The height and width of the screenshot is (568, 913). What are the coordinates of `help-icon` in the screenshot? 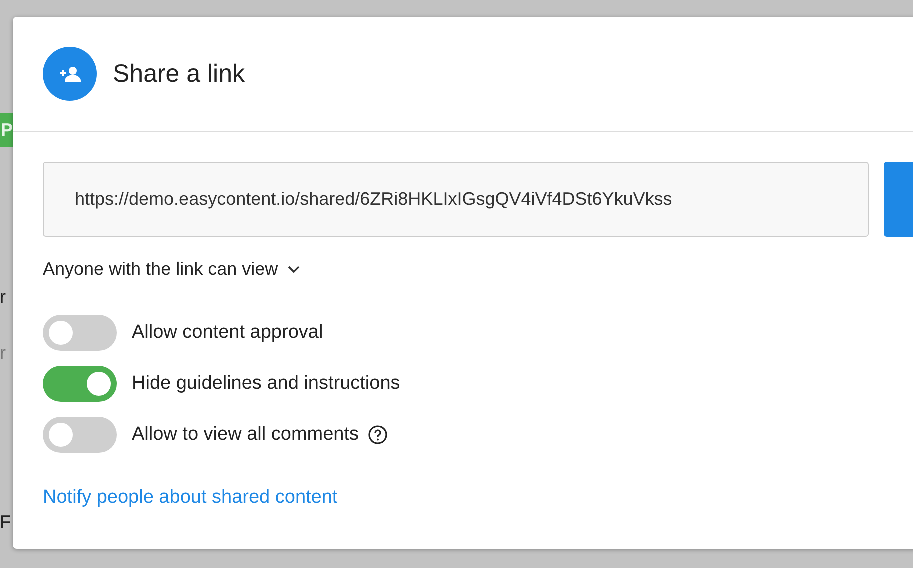 It's located at (378, 435).